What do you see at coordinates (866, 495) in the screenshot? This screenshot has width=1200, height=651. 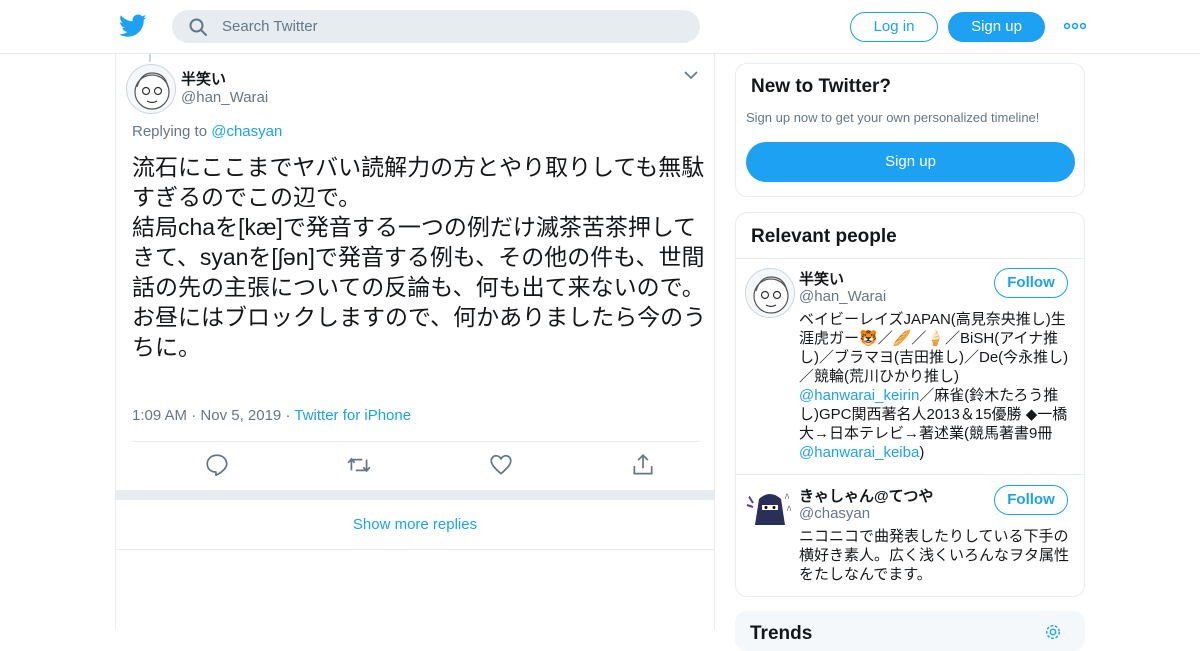 I see `person-name: きゃしゃん@てつや` at bounding box center [866, 495].